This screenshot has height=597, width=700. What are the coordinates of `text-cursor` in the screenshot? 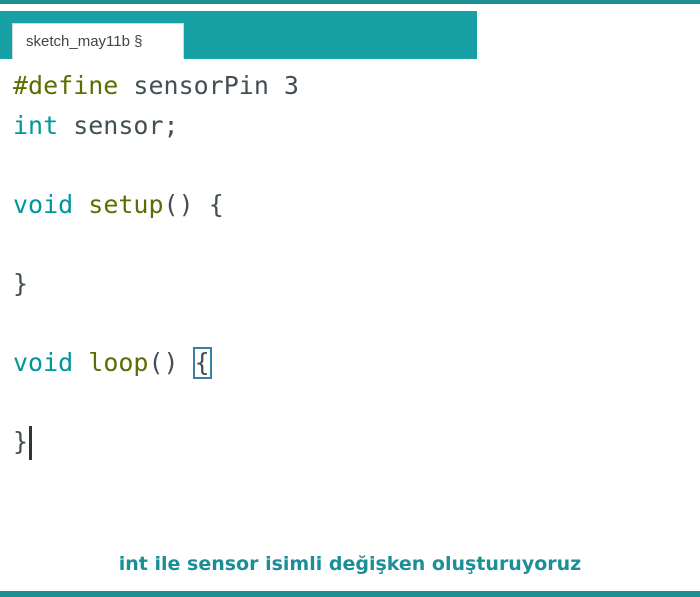 It's located at (31, 442).